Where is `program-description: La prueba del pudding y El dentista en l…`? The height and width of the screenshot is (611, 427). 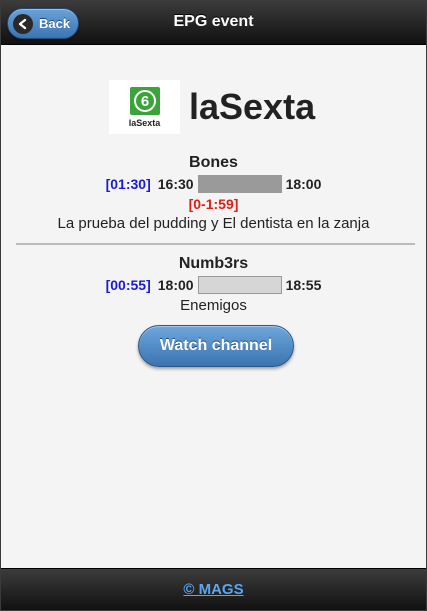 program-description: La prueba del pudding y El dentista en l… is located at coordinates (213, 223).